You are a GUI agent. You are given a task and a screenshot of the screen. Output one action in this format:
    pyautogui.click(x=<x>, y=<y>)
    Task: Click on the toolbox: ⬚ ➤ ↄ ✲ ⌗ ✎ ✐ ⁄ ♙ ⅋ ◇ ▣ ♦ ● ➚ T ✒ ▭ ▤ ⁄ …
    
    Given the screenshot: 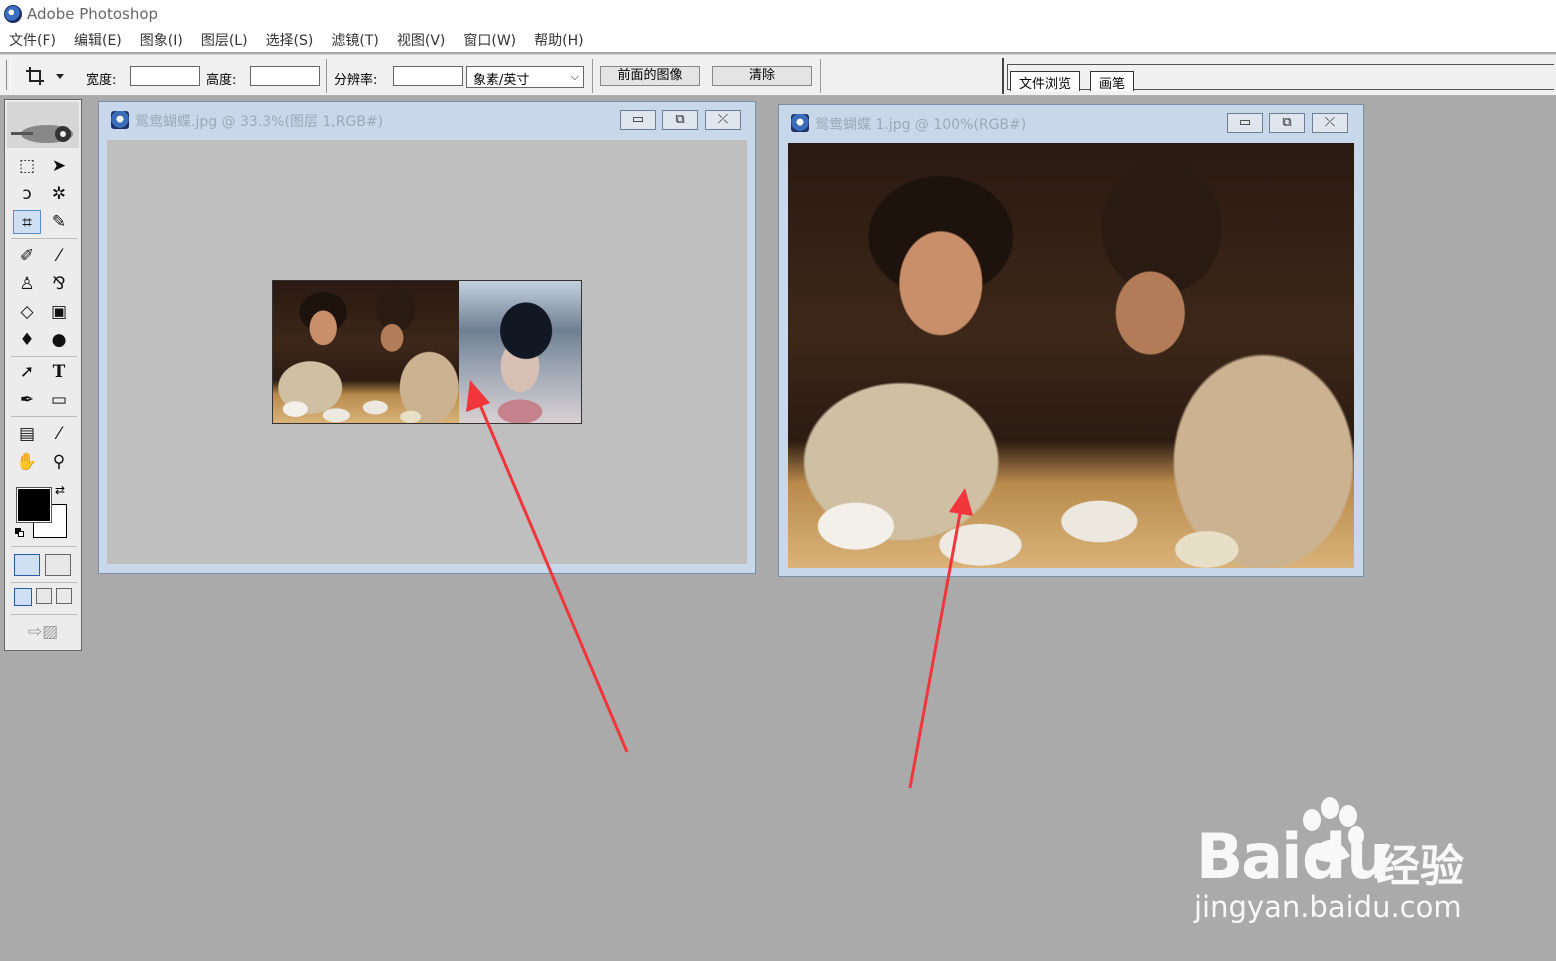 What is the action you would take?
    pyautogui.click(x=43, y=375)
    